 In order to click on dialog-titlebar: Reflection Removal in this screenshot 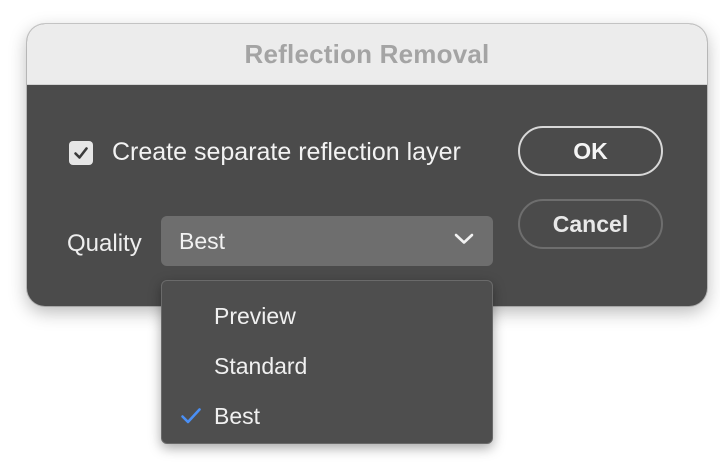, I will do `click(367, 54)`.